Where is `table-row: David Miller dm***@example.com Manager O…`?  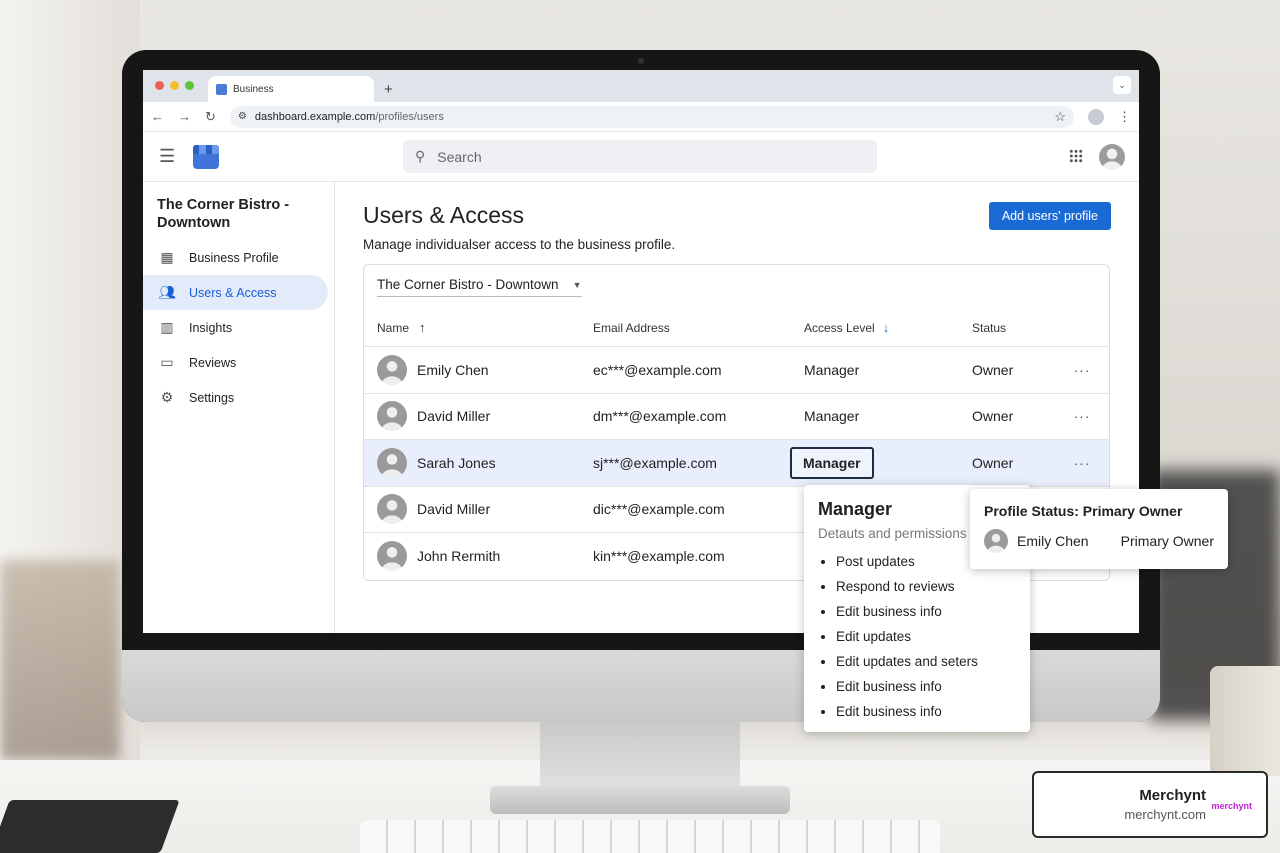
table-row: David Miller dm***@example.com Manager O… is located at coordinates (736, 417).